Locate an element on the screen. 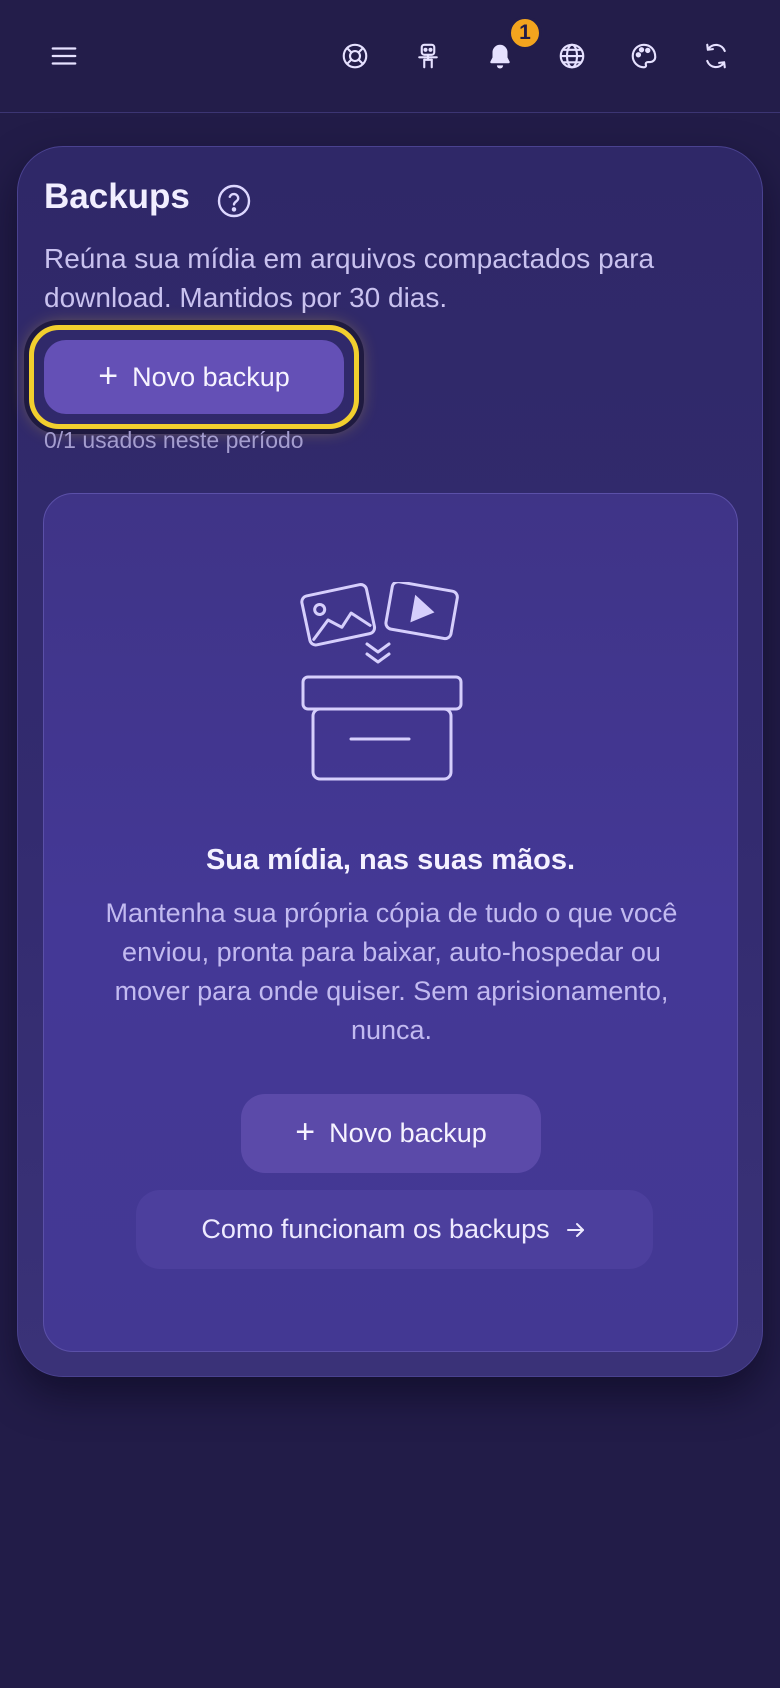 Image resolution: width=780 pixels, height=1688 pixels. notification-badge: 1 is located at coordinates (525, 33).